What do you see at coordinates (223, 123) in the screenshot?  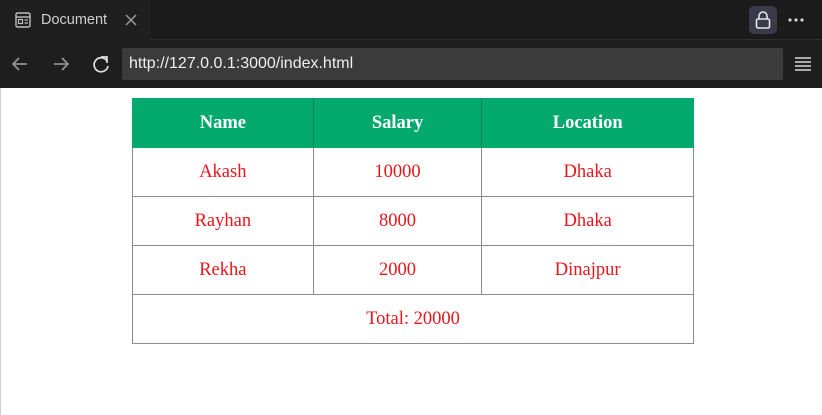 I see `column-header-name: Name` at bounding box center [223, 123].